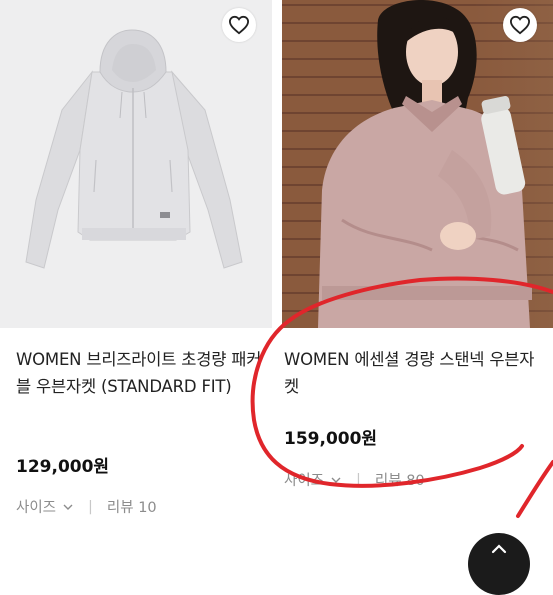 The width and height of the screenshot is (553, 595). What do you see at coordinates (139, 373) in the screenshot?
I see `product-name-1: WOMEN 브리즈라이트 초경량 패커블 우븐자켓 (STANDARD FIT)` at bounding box center [139, 373].